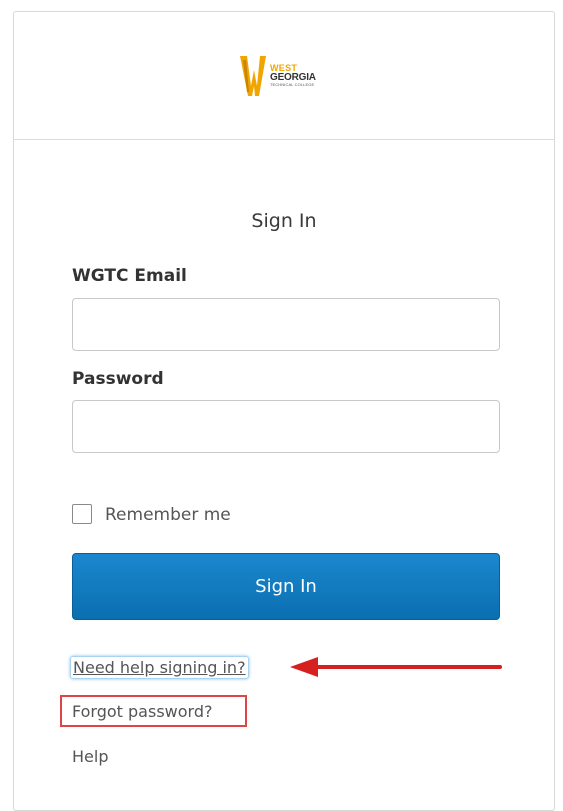 Image resolution: width=563 pixels, height=811 pixels. What do you see at coordinates (159, 667) in the screenshot?
I see `need-help-link: Need help signing in?` at bounding box center [159, 667].